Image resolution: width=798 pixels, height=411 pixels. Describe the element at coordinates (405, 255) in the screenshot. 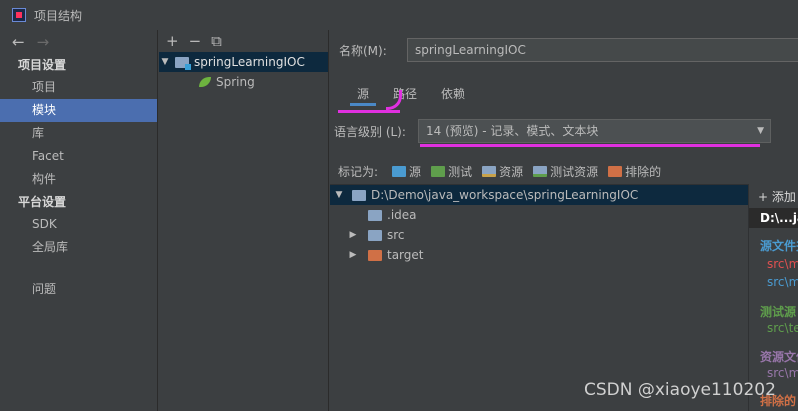

I see `tree-item-label: target` at that location.